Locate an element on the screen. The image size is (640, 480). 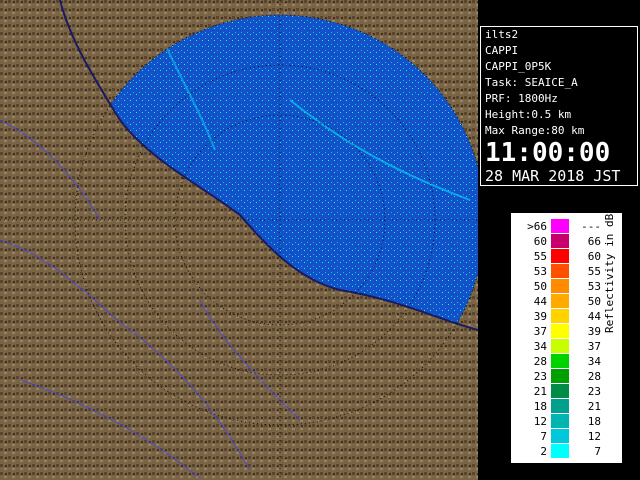
legend-upper-bound: --- is located at coordinates (591, 226).